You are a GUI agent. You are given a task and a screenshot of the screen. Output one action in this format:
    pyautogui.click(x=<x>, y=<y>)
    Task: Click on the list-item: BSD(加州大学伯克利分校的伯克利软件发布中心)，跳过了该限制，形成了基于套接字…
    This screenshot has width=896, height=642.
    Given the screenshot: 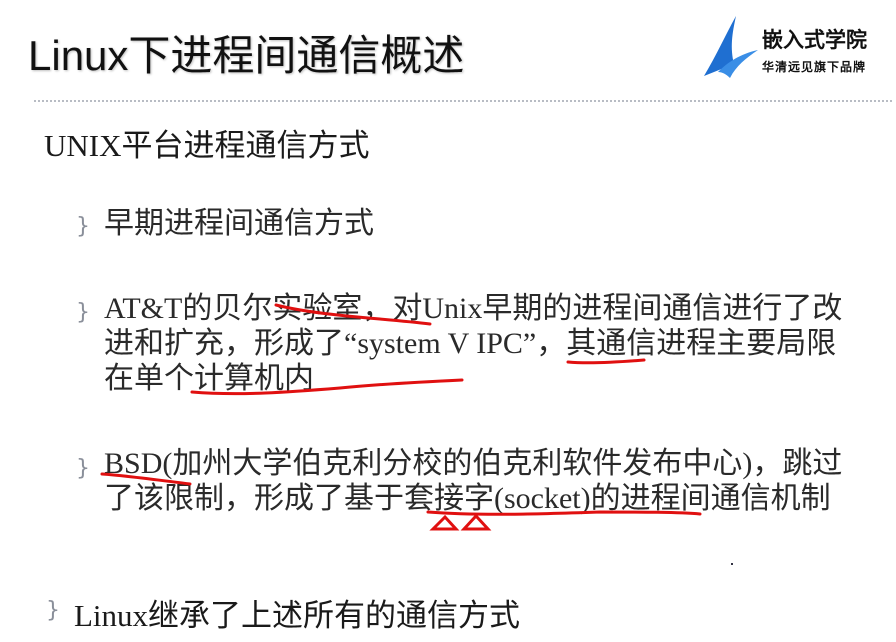 What is the action you would take?
    pyautogui.click(x=473, y=481)
    